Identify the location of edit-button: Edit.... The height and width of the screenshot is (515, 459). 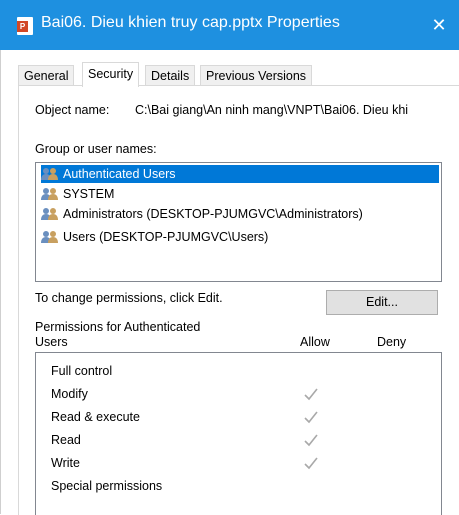
(382, 302).